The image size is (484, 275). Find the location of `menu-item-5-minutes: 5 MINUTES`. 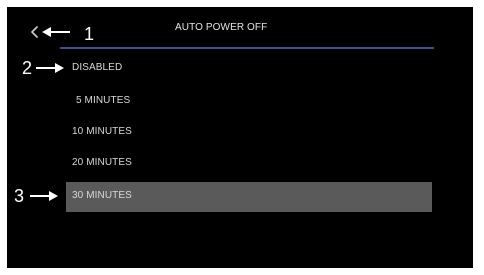

menu-item-5-minutes: 5 MINUTES is located at coordinates (103, 101).